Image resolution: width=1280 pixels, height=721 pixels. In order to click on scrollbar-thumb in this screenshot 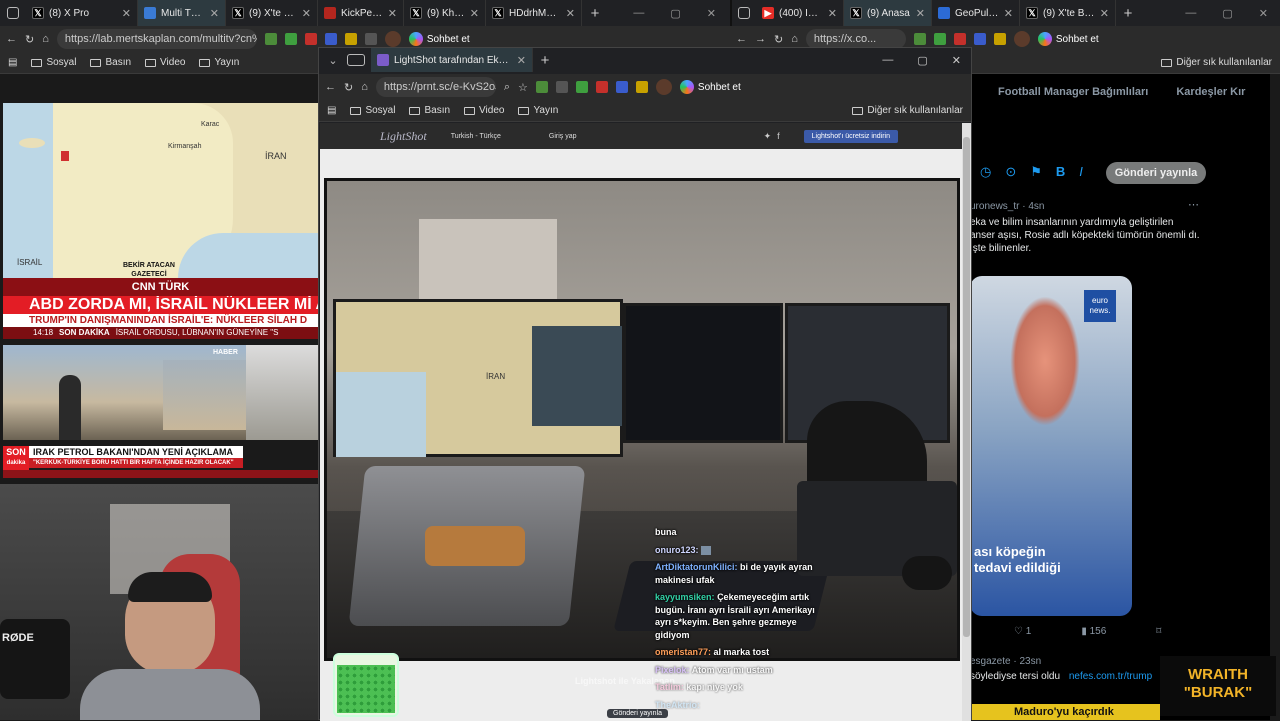, I will do `click(966, 387)`.